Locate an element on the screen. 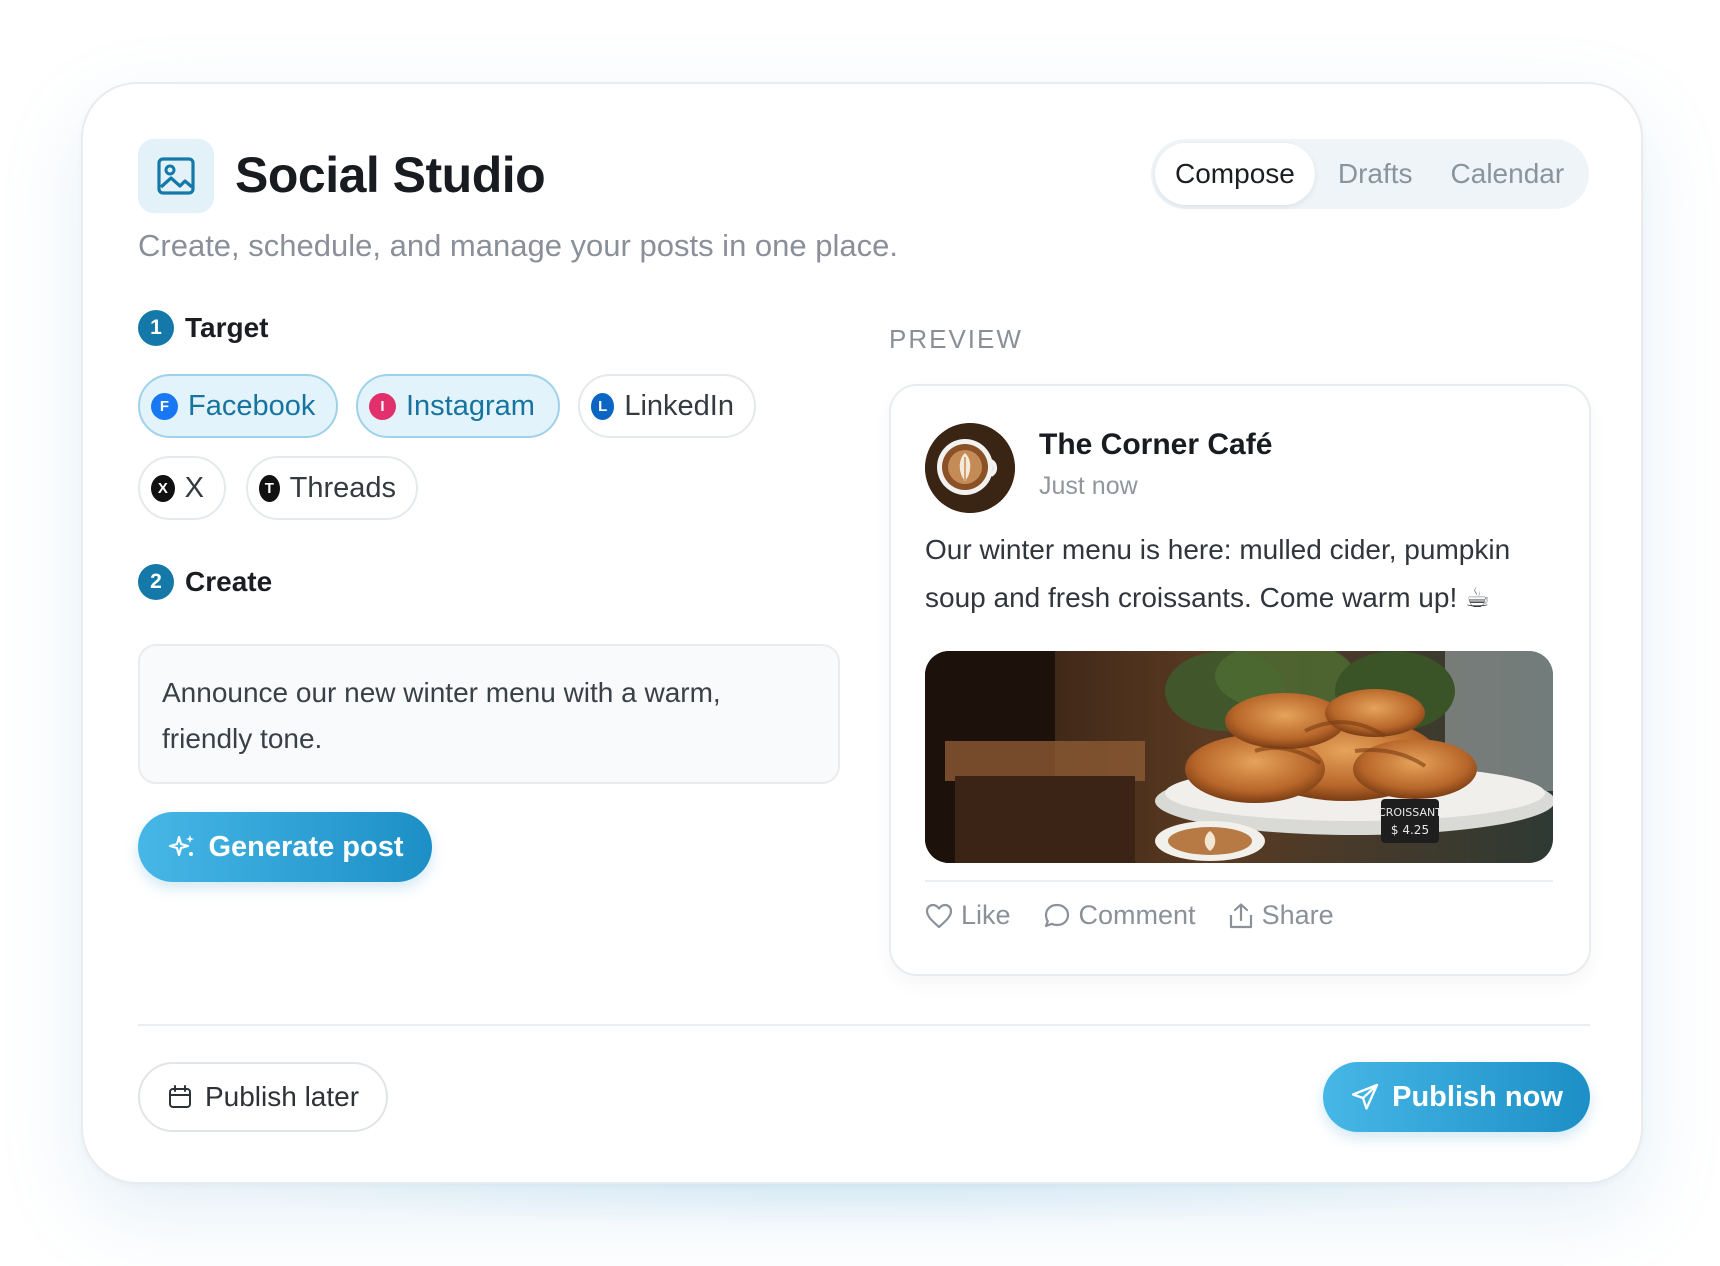 Image resolution: width=1720 pixels, height=1266 pixels. post-actions: Like Comment Share is located at coordinates (1129, 915).